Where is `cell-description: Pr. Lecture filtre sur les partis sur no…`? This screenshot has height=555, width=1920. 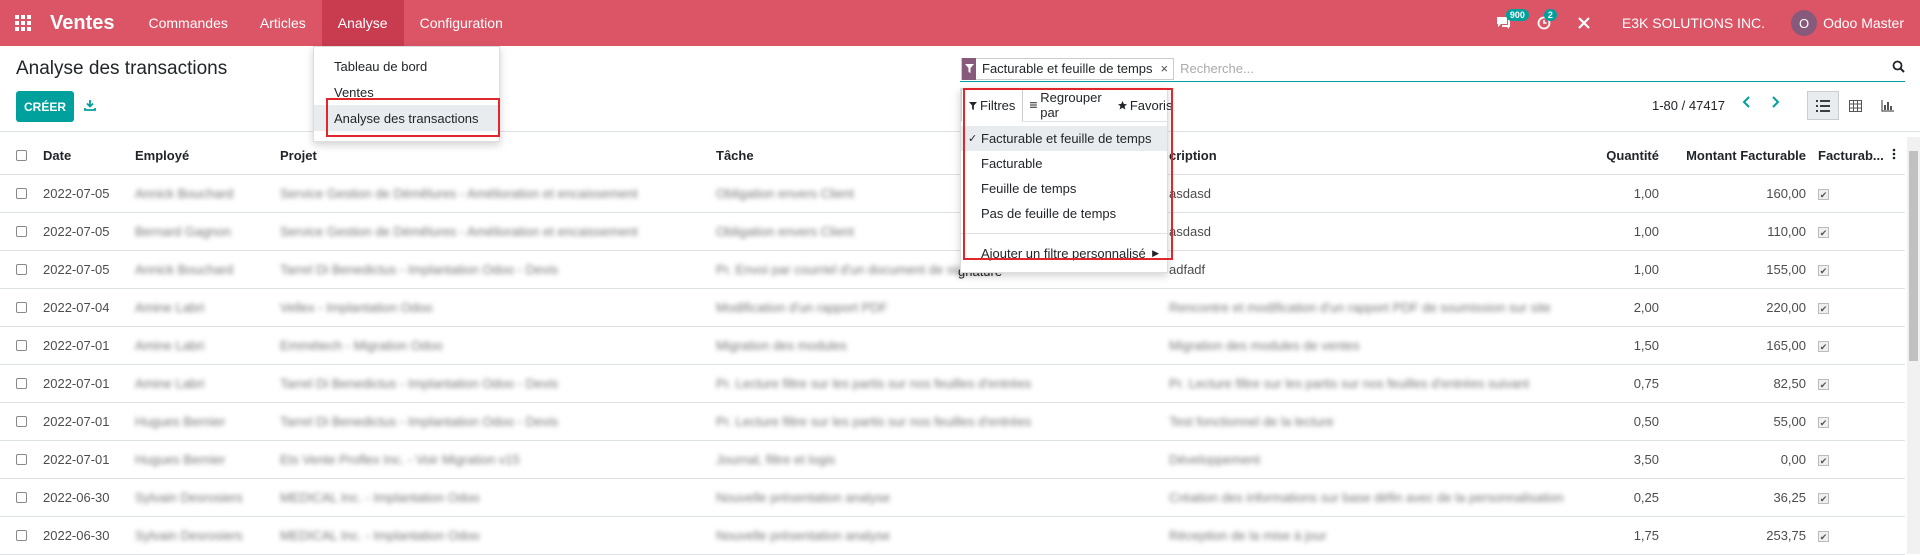
cell-description: Pr. Lecture filtre sur les partis sur no… is located at coordinates (1349, 383).